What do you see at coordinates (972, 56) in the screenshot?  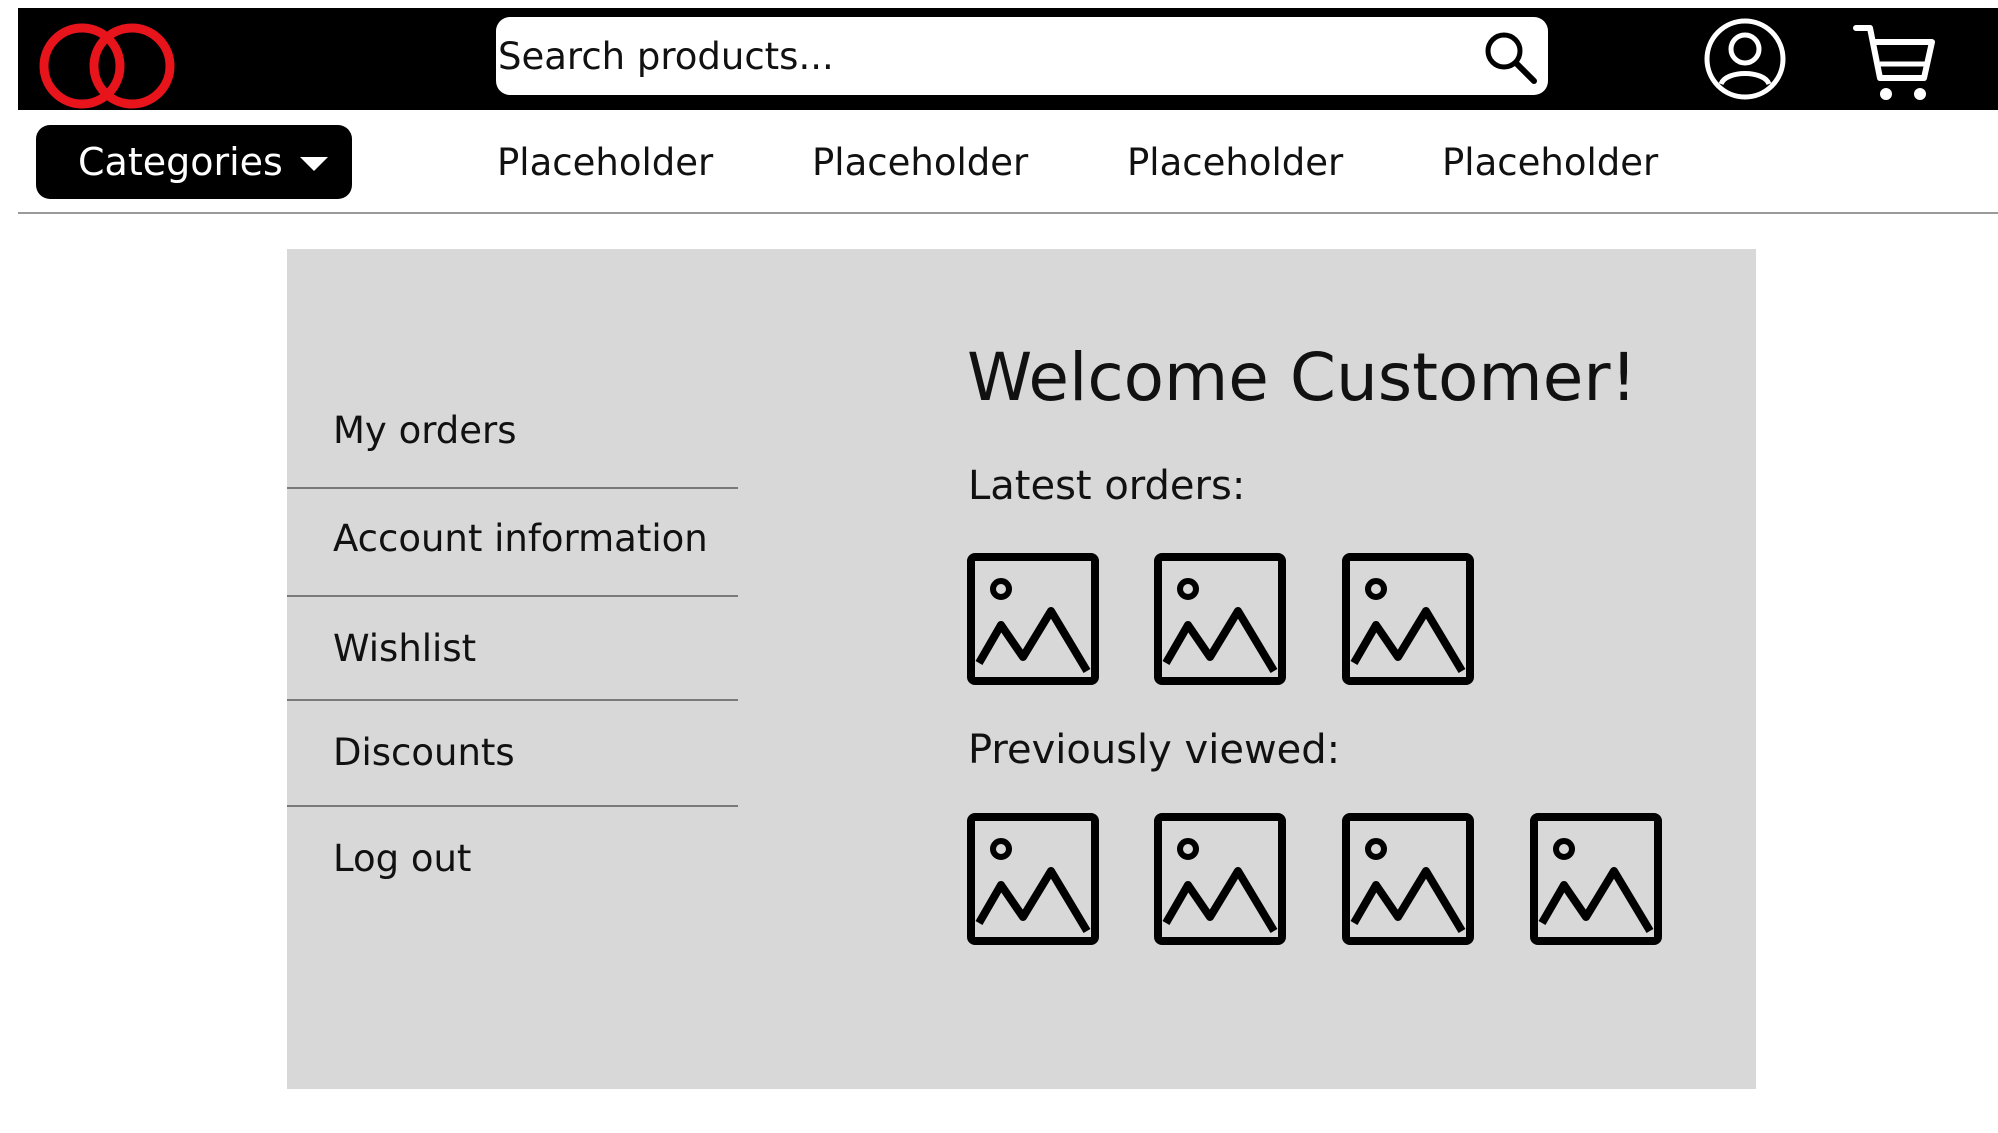 I see `search-input` at bounding box center [972, 56].